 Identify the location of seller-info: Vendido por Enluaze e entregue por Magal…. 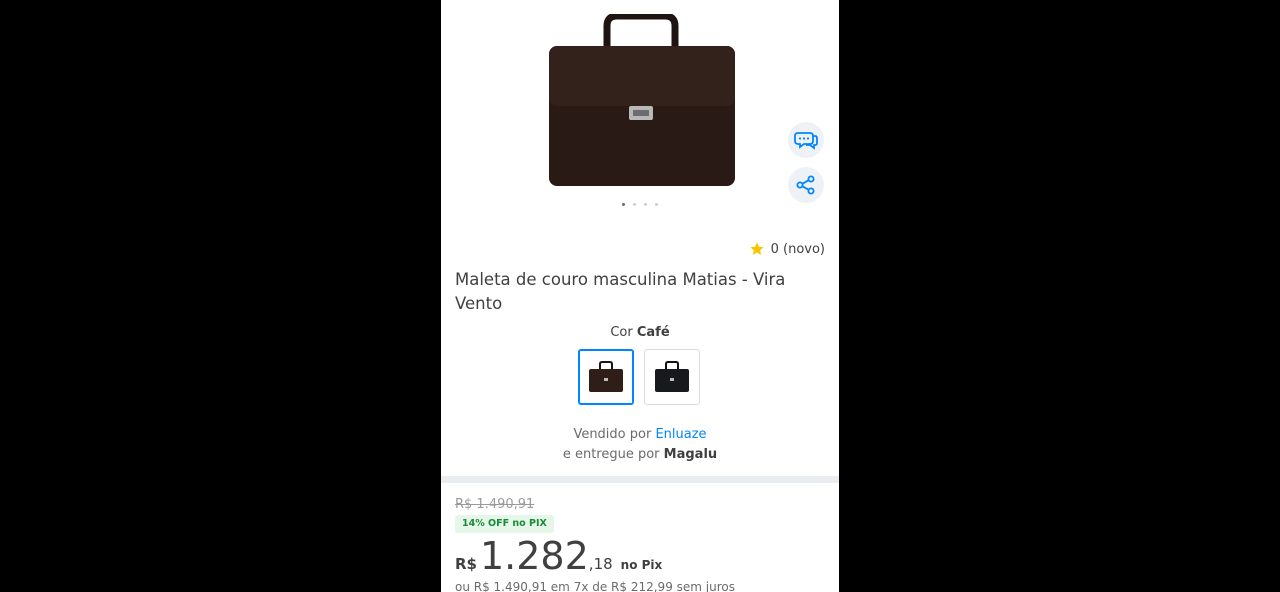
(640, 445).